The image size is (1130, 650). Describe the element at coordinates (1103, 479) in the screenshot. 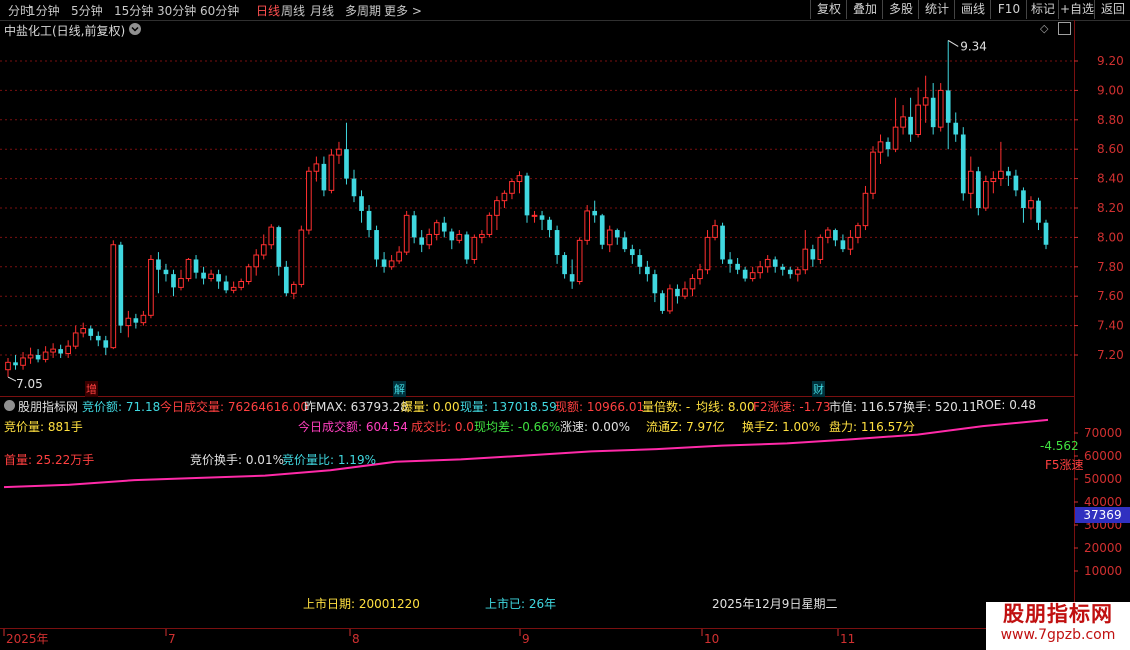

I see `indicator-tick-label: 50000` at that location.